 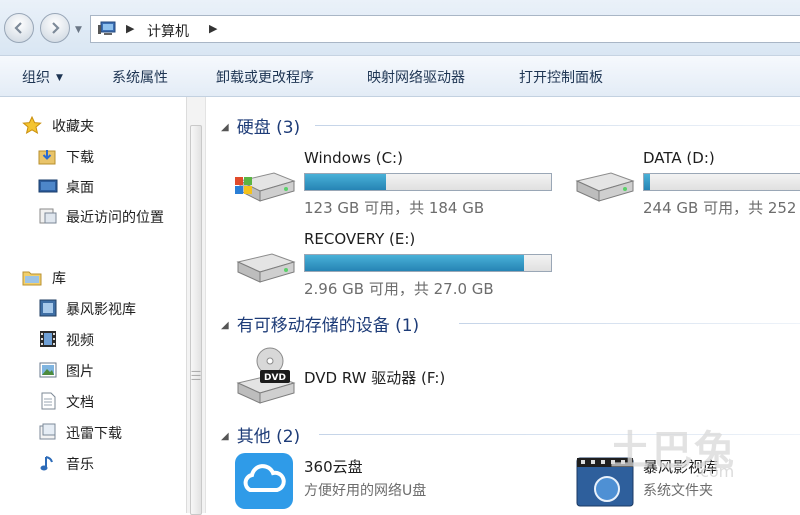 I want to click on drive-name: Windows (C:), so click(x=353, y=158).